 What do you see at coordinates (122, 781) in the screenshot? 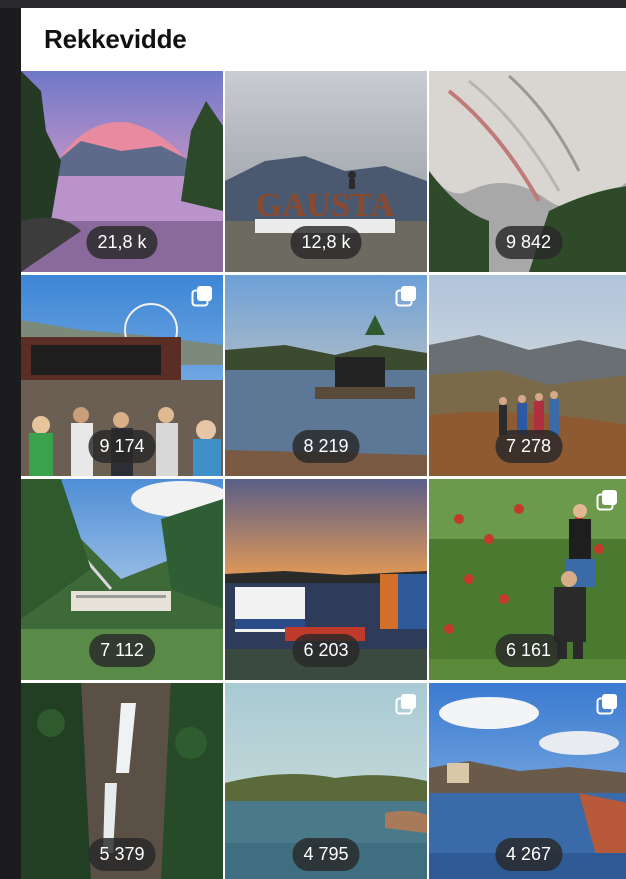
I see `post-tile: 5 379` at bounding box center [122, 781].